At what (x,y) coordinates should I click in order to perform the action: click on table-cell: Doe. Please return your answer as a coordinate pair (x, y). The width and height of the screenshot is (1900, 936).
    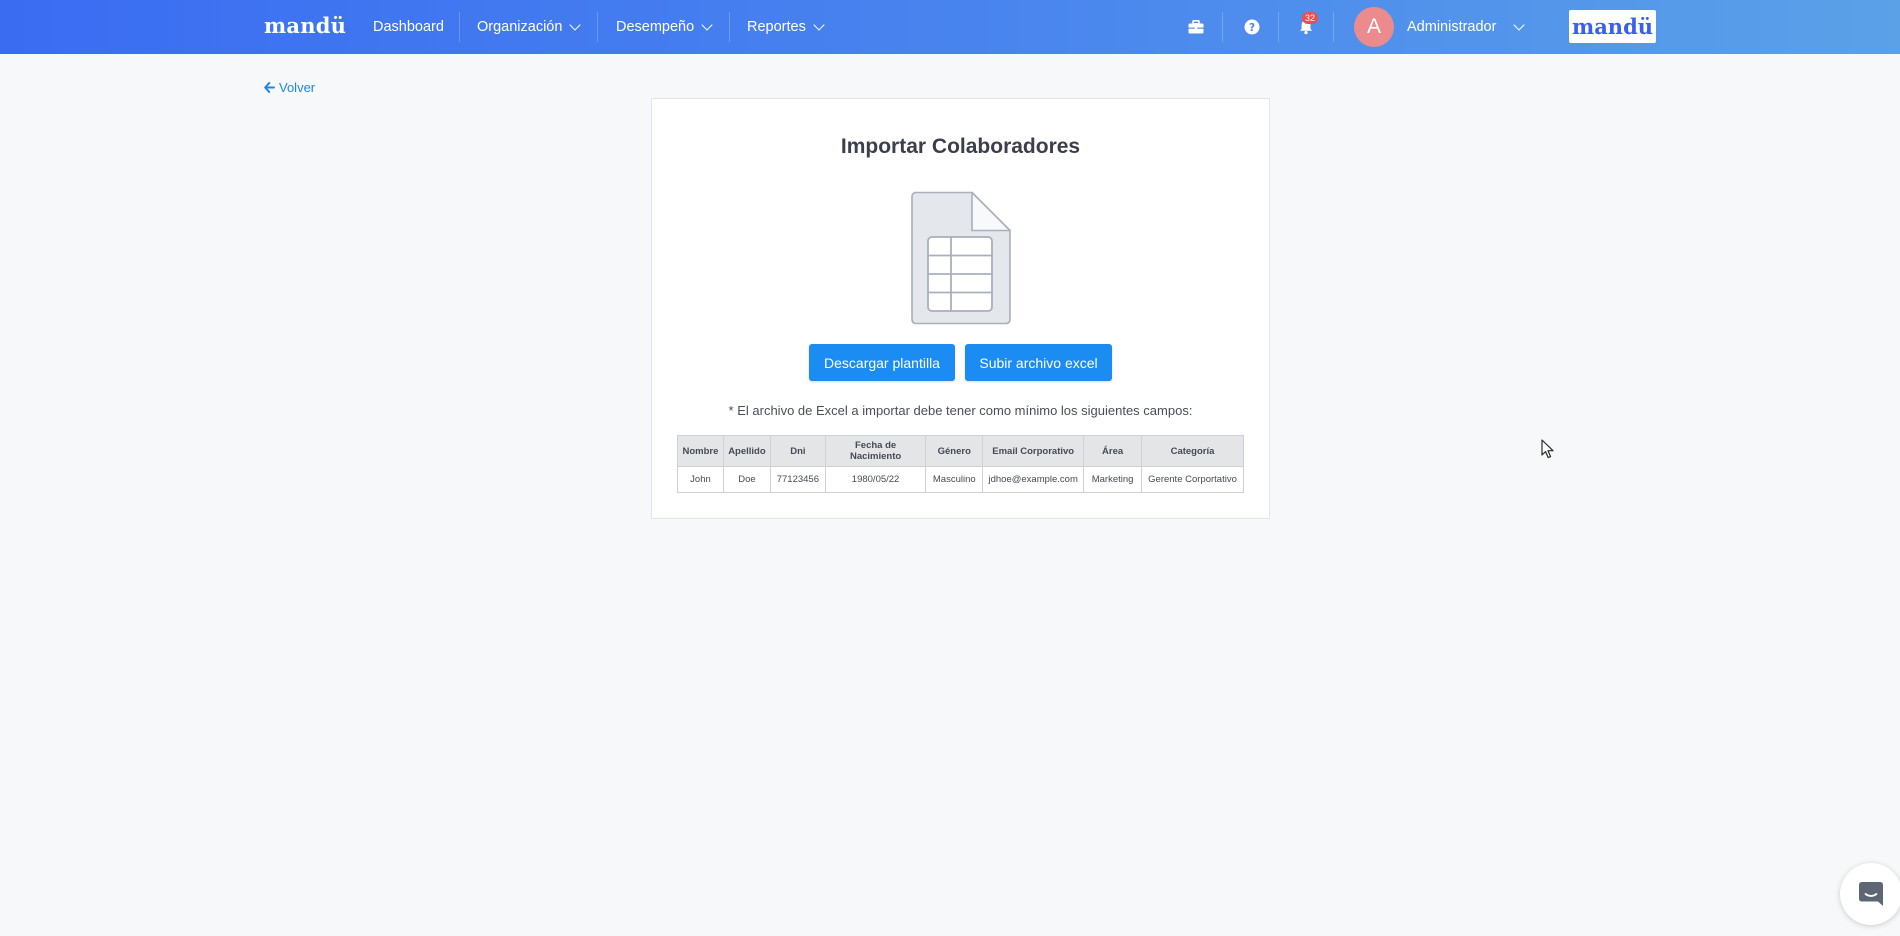
    Looking at the image, I should click on (746, 479).